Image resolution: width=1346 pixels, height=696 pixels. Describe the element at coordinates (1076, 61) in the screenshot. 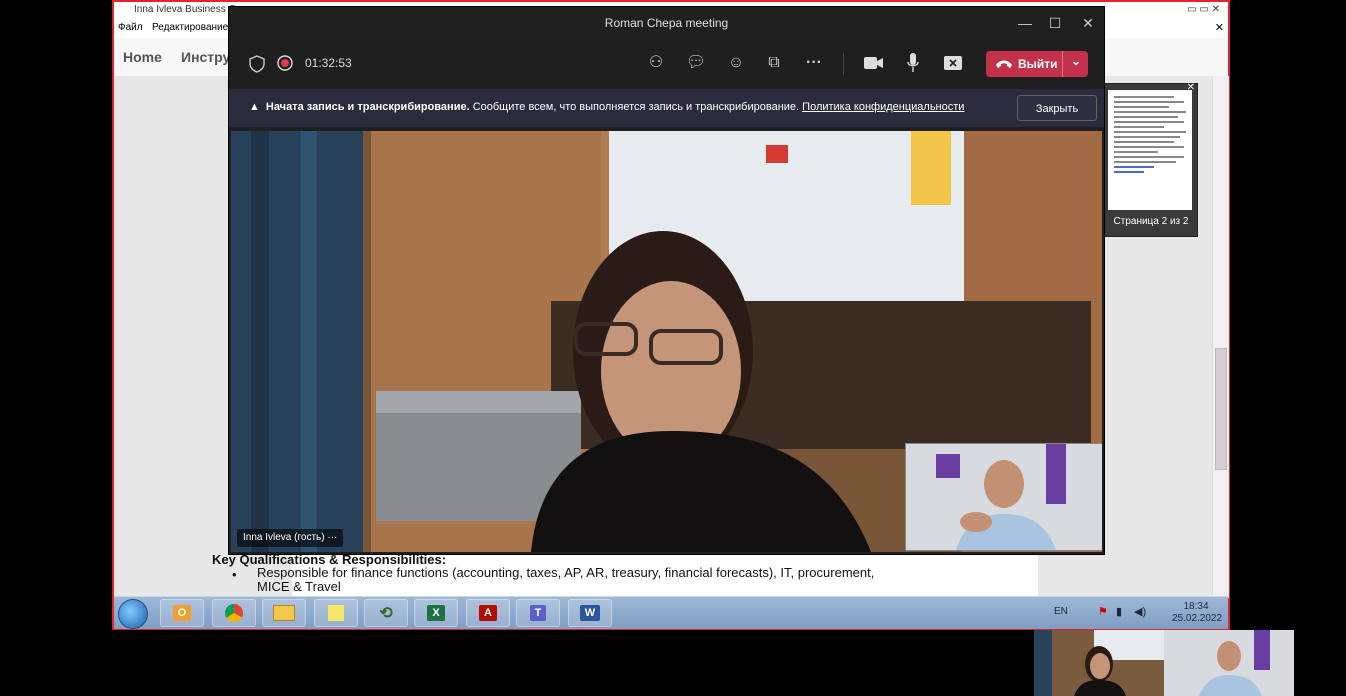

I see `chevron-down-icon: ⌄` at that location.